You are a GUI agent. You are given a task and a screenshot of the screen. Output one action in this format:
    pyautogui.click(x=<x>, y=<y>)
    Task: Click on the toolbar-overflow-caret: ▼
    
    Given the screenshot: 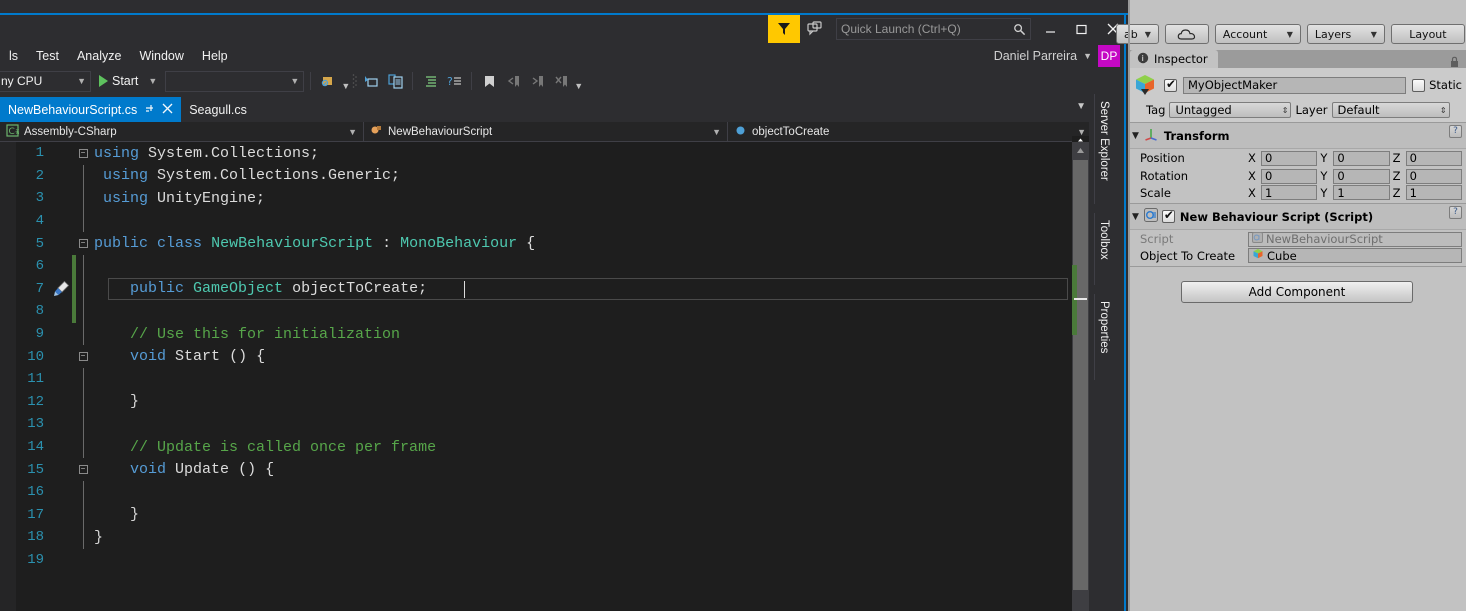 What is the action you would take?
    pyautogui.click(x=578, y=86)
    